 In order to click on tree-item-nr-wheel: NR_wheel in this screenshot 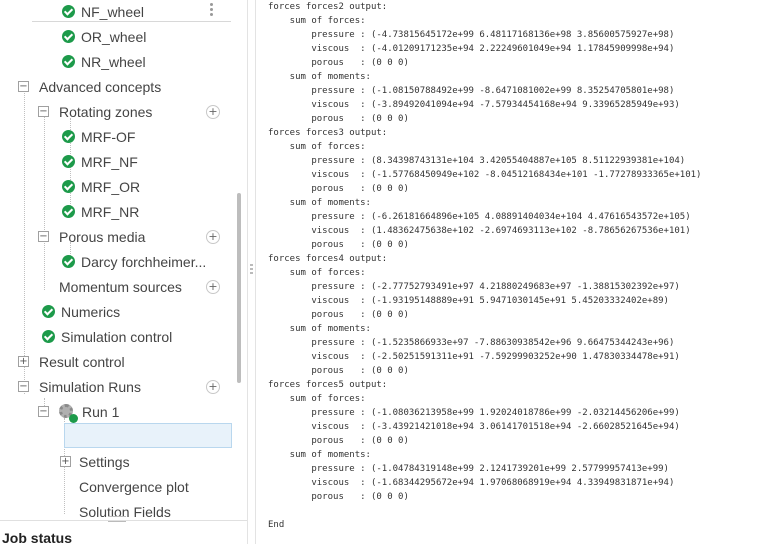, I will do `click(118, 62)`.